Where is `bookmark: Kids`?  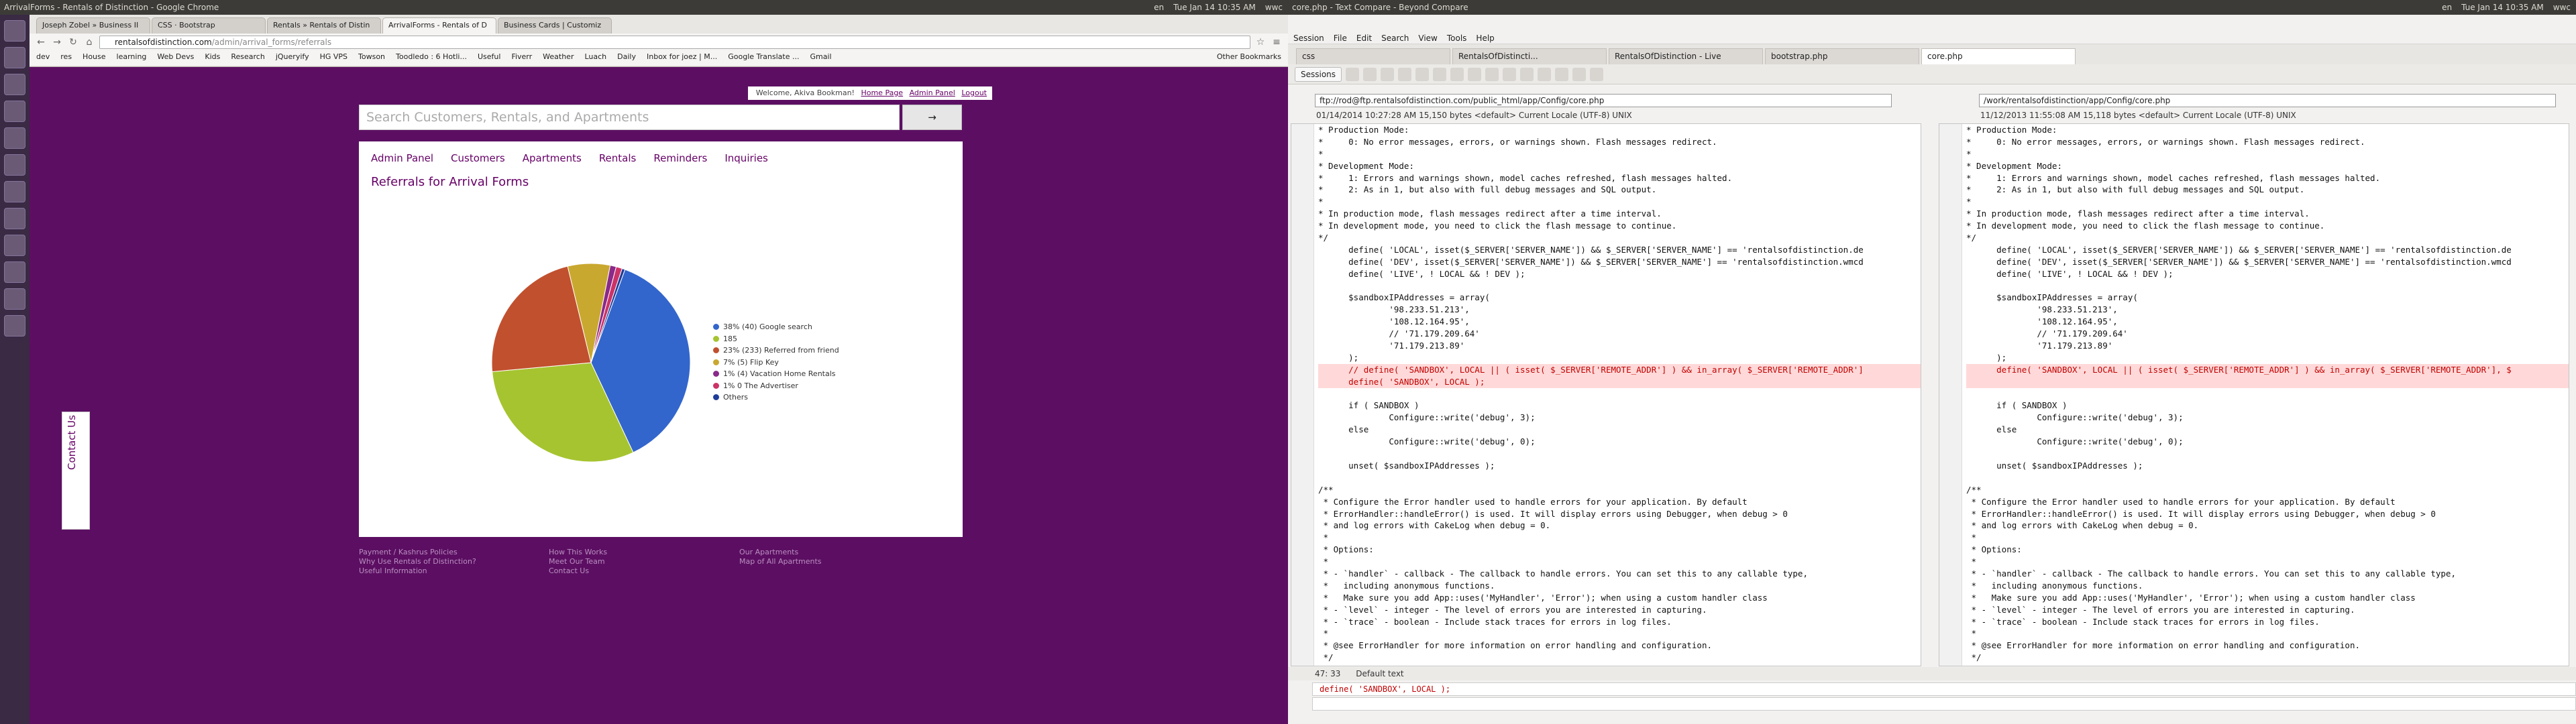 bookmark: Kids is located at coordinates (212, 58).